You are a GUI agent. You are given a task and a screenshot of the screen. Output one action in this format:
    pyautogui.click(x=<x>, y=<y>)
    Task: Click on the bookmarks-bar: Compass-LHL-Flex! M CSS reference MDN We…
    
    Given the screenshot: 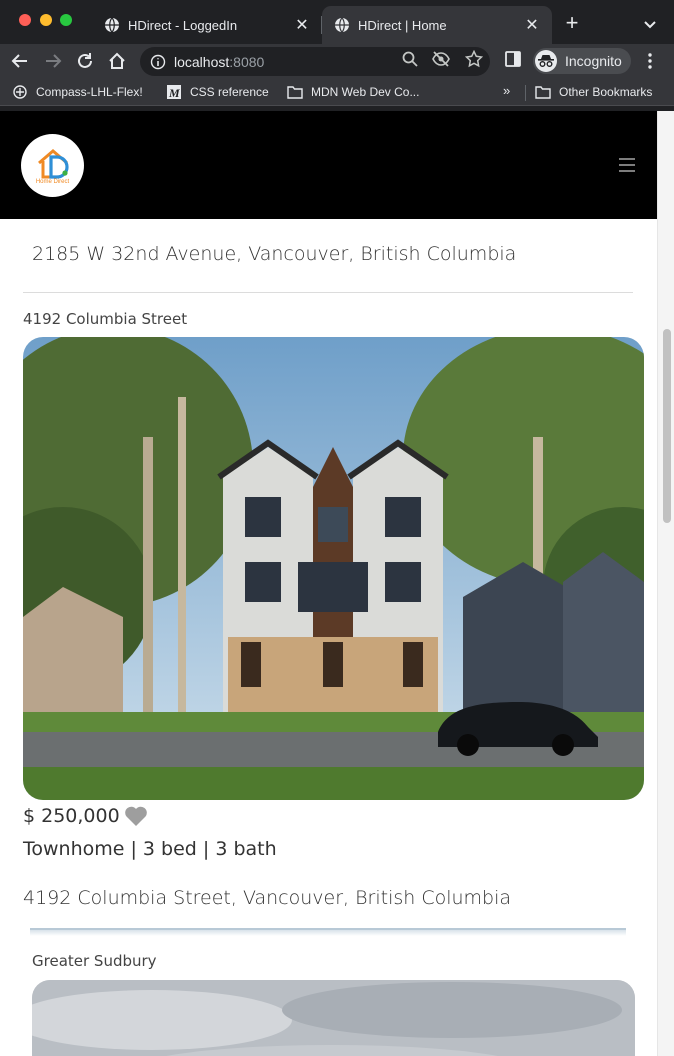 What is the action you would take?
    pyautogui.click(x=337, y=92)
    